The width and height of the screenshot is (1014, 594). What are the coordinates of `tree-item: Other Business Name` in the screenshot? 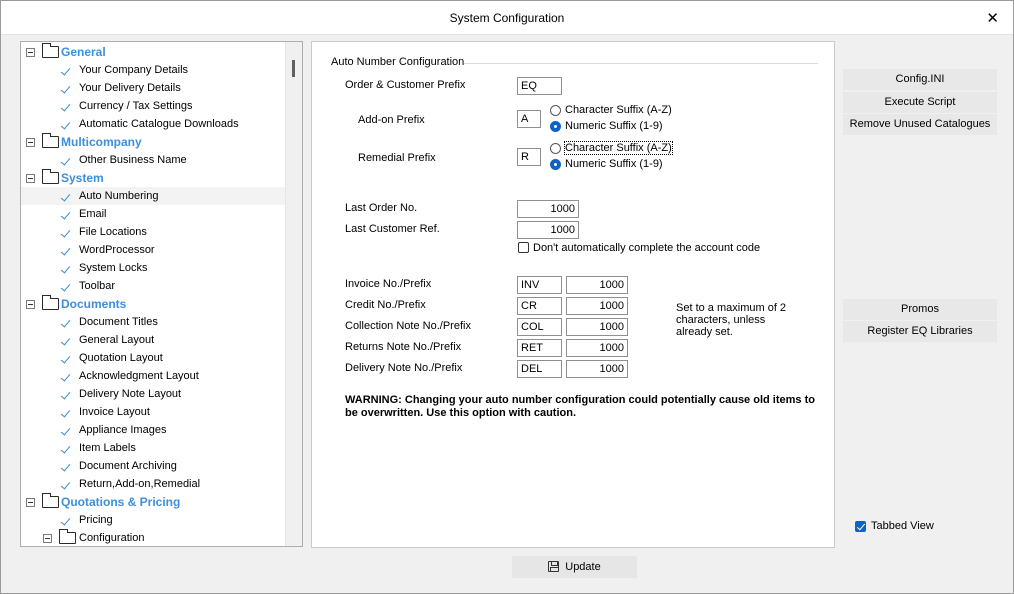 It's located at (153, 160).